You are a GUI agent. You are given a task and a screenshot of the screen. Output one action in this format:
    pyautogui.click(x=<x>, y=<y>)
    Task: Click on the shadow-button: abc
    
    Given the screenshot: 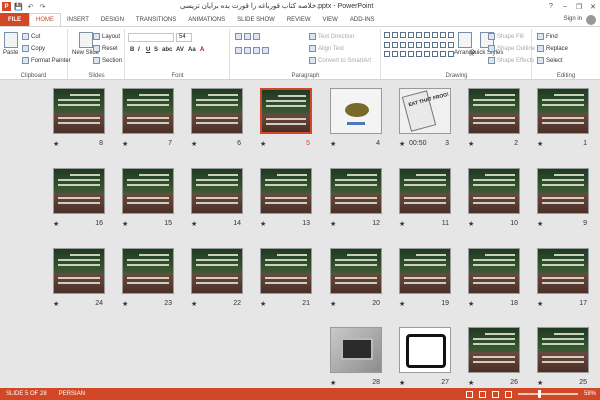 What is the action you would take?
    pyautogui.click(x=167, y=50)
    